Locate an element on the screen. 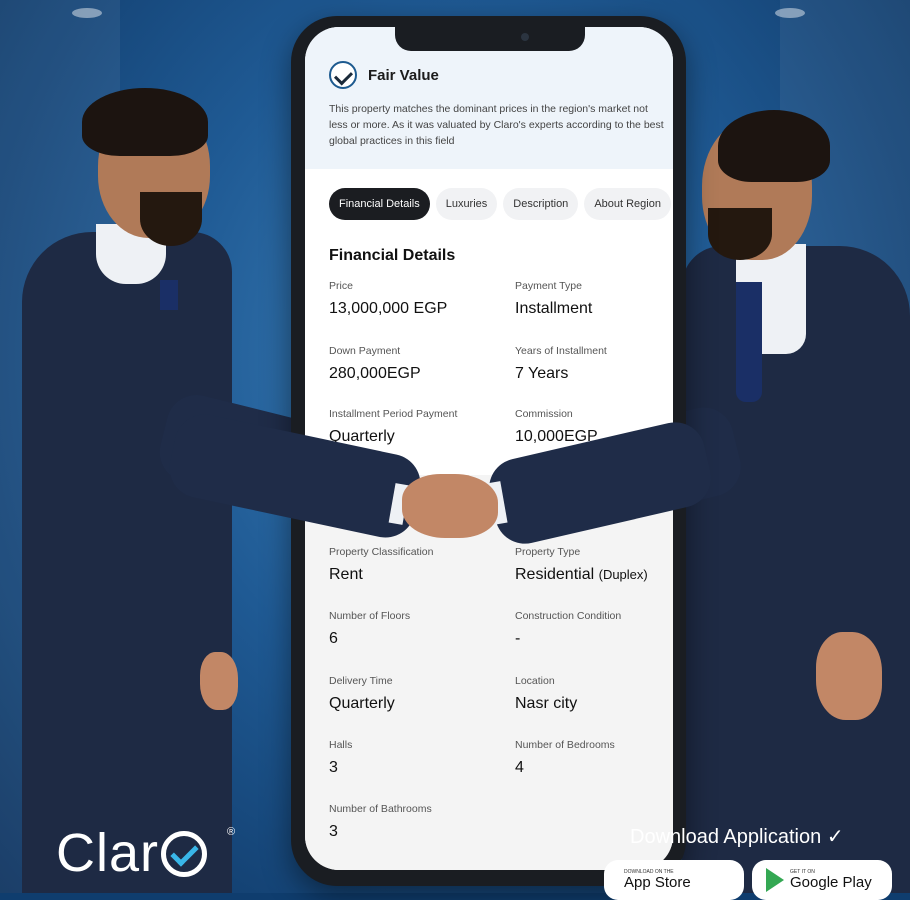 The height and width of the screenshot is (900, 910). registered-mark: ® is located at coordinates (231, 832).